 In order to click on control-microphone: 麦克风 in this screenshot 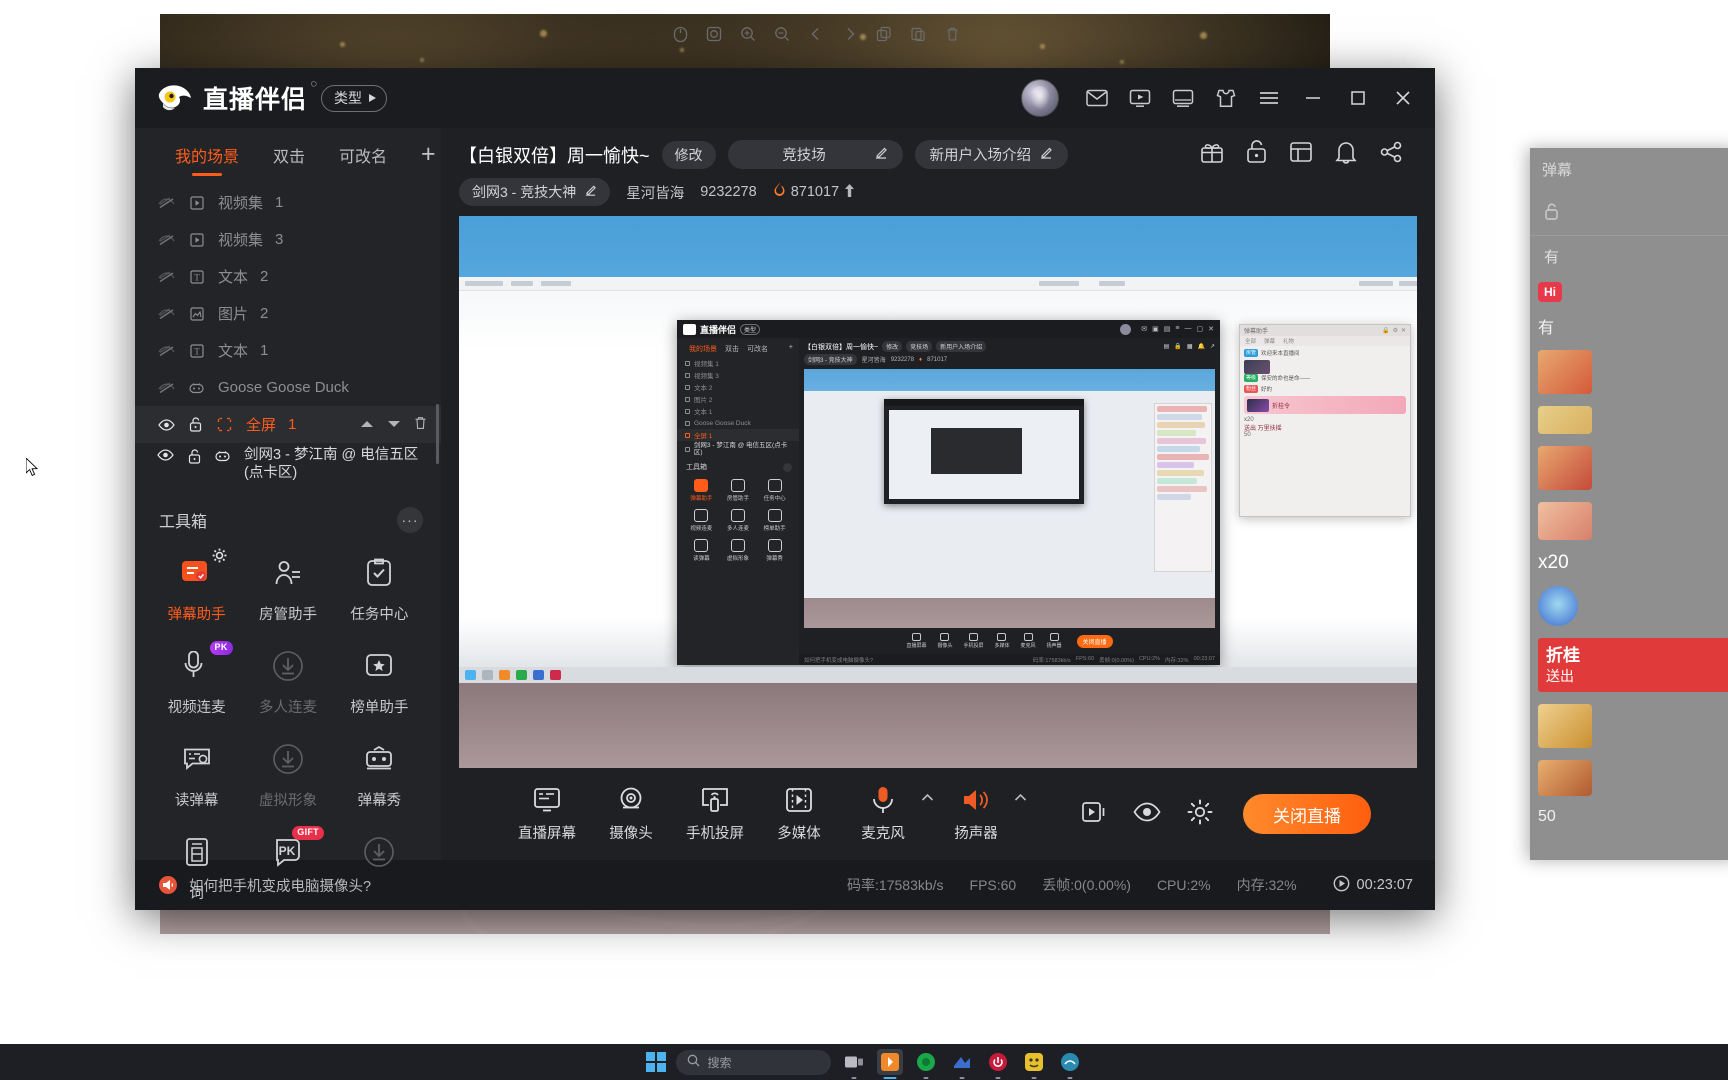, I will do `click(883, 814)`.